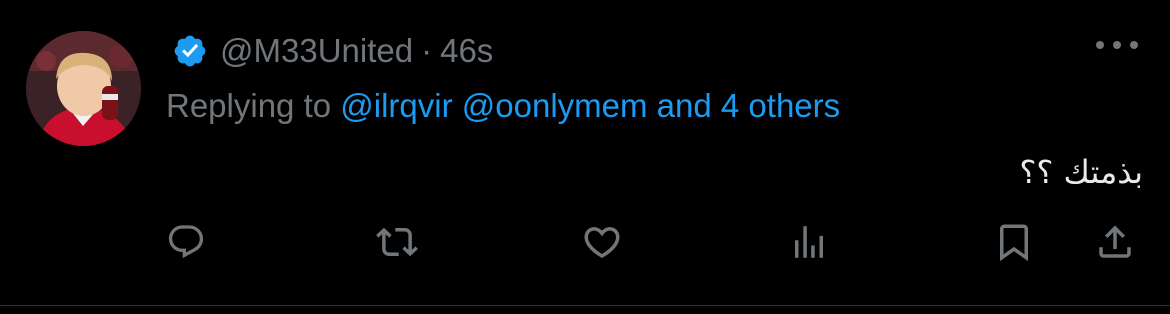  What do you see at coordinates (585, 305) in the screenshot?
I see `tweet-divider` at bounding box center [585, 305].